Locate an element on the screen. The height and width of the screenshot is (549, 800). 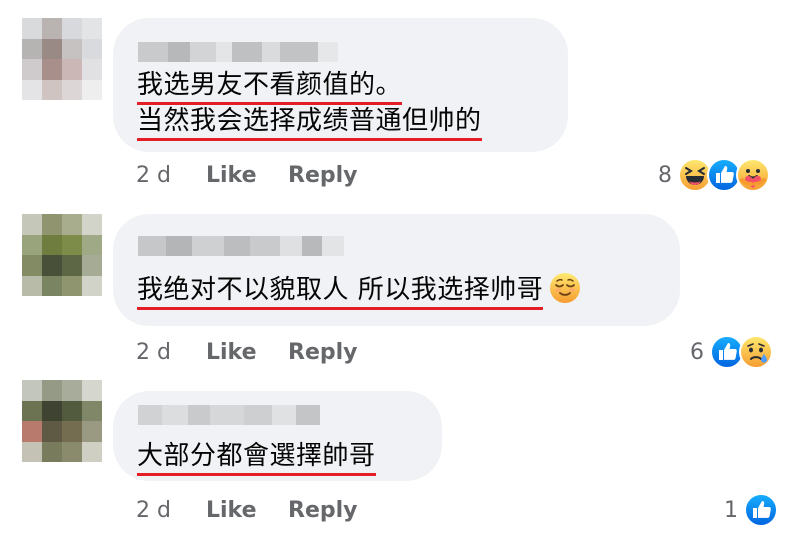
comment-text-line: 当然我会选择成绩普通但帅的 is located at coordinates (309, 122).